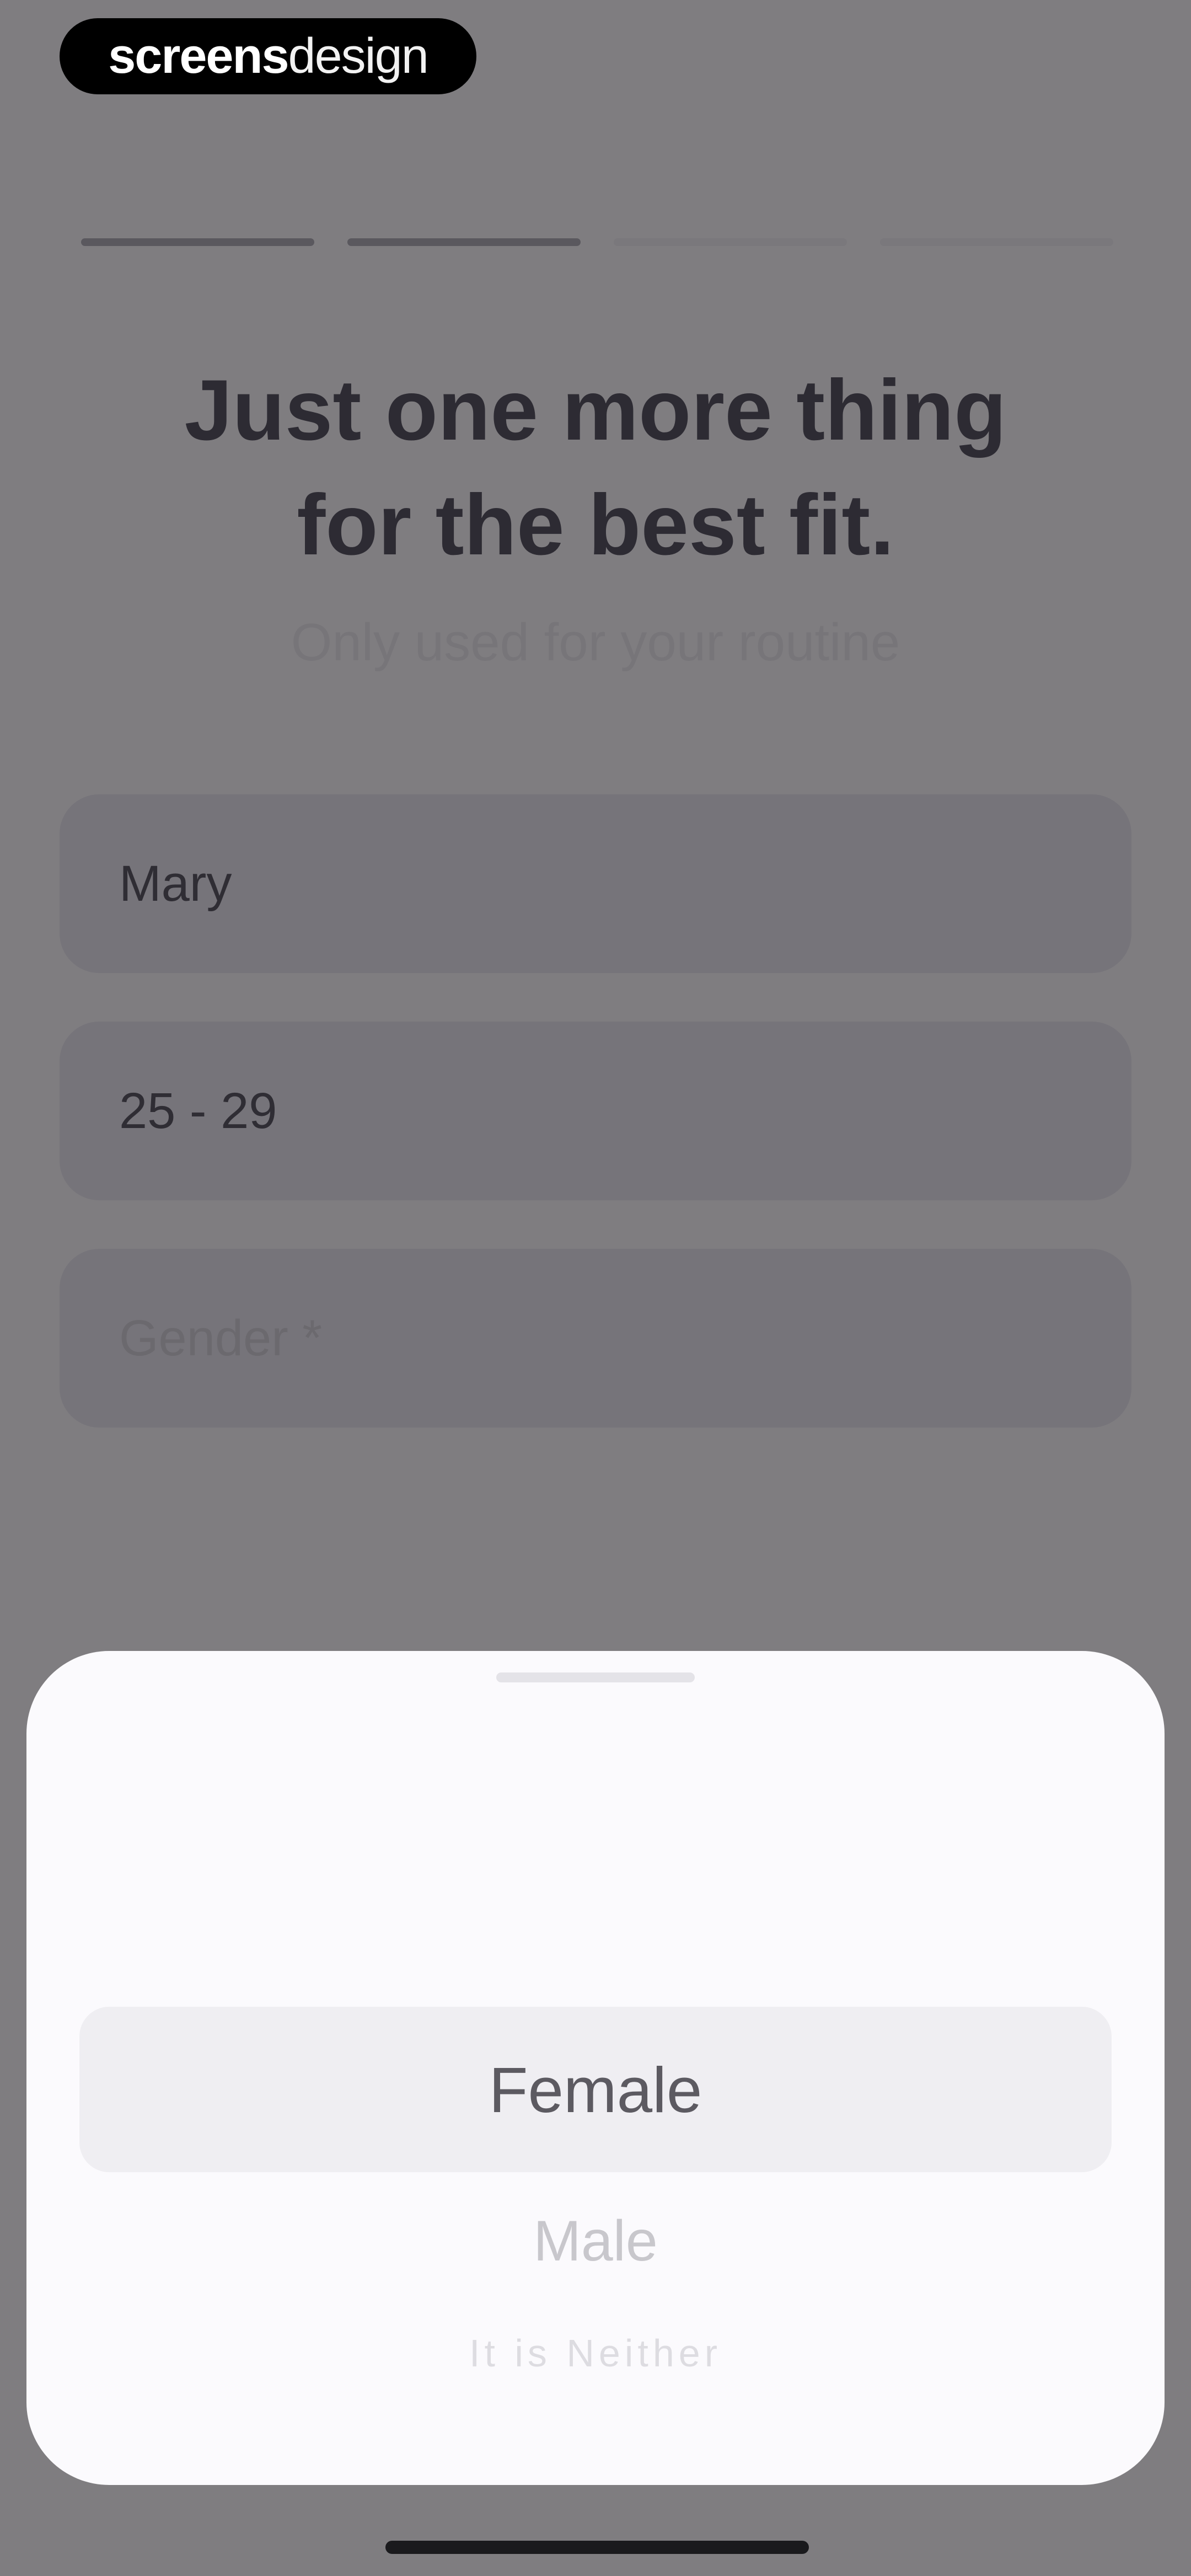 This screenshot has height=2576, width=1191. What do you see at coordinates (198, 1110) in the screenshot?
I see `age-range-field-value: 25 - 29` at bounding box center [198, 1110].